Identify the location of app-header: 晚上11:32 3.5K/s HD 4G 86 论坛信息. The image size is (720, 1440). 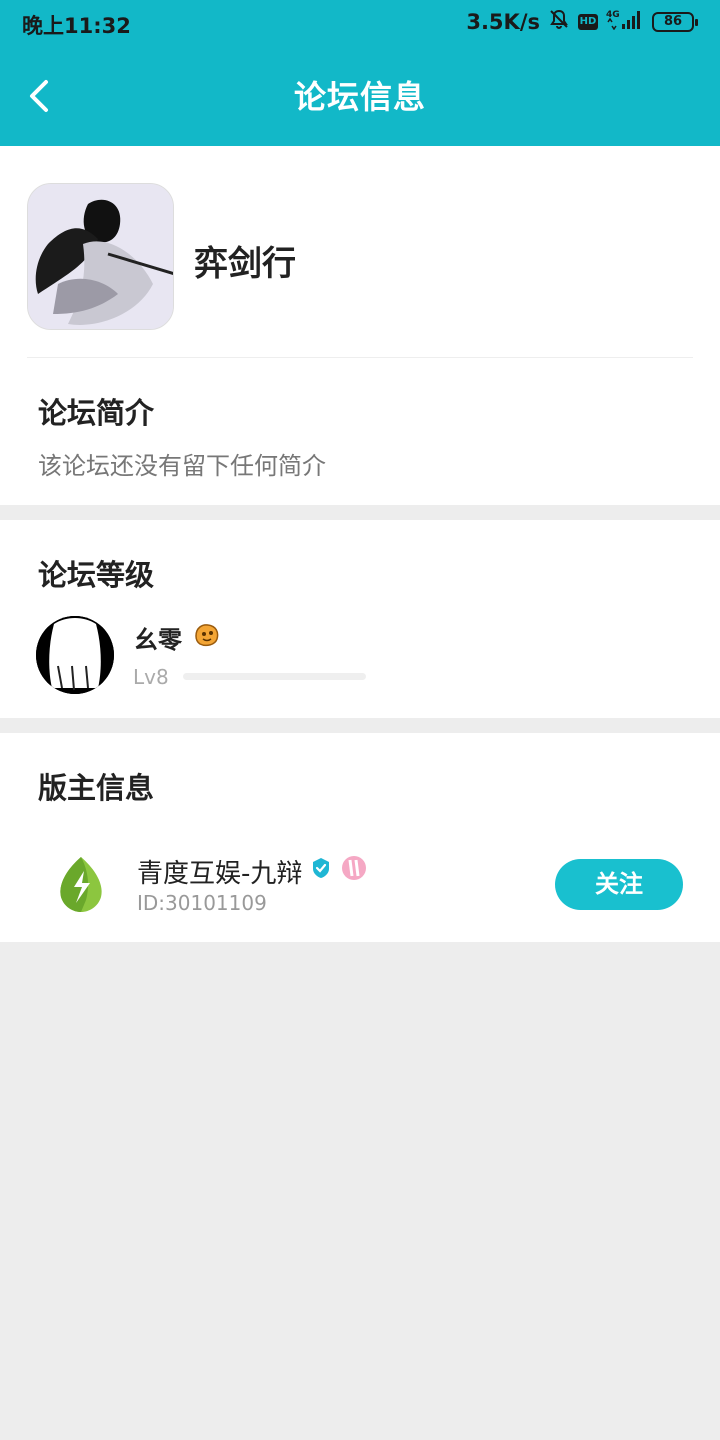
(360, 73).